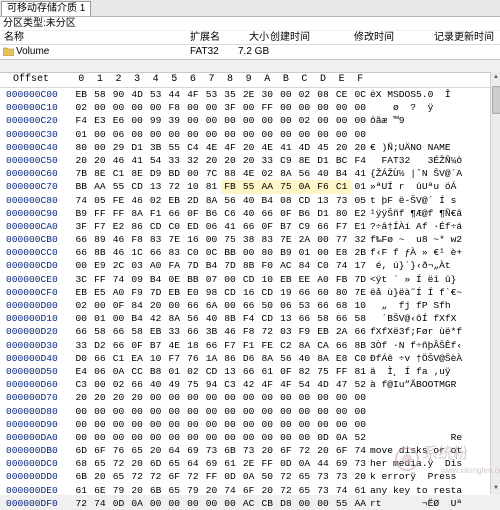 The image size is (500, 510). Describe the element at coordinates (248, 173) in the screenshot. I see `hex-byte: 4E` at that location.